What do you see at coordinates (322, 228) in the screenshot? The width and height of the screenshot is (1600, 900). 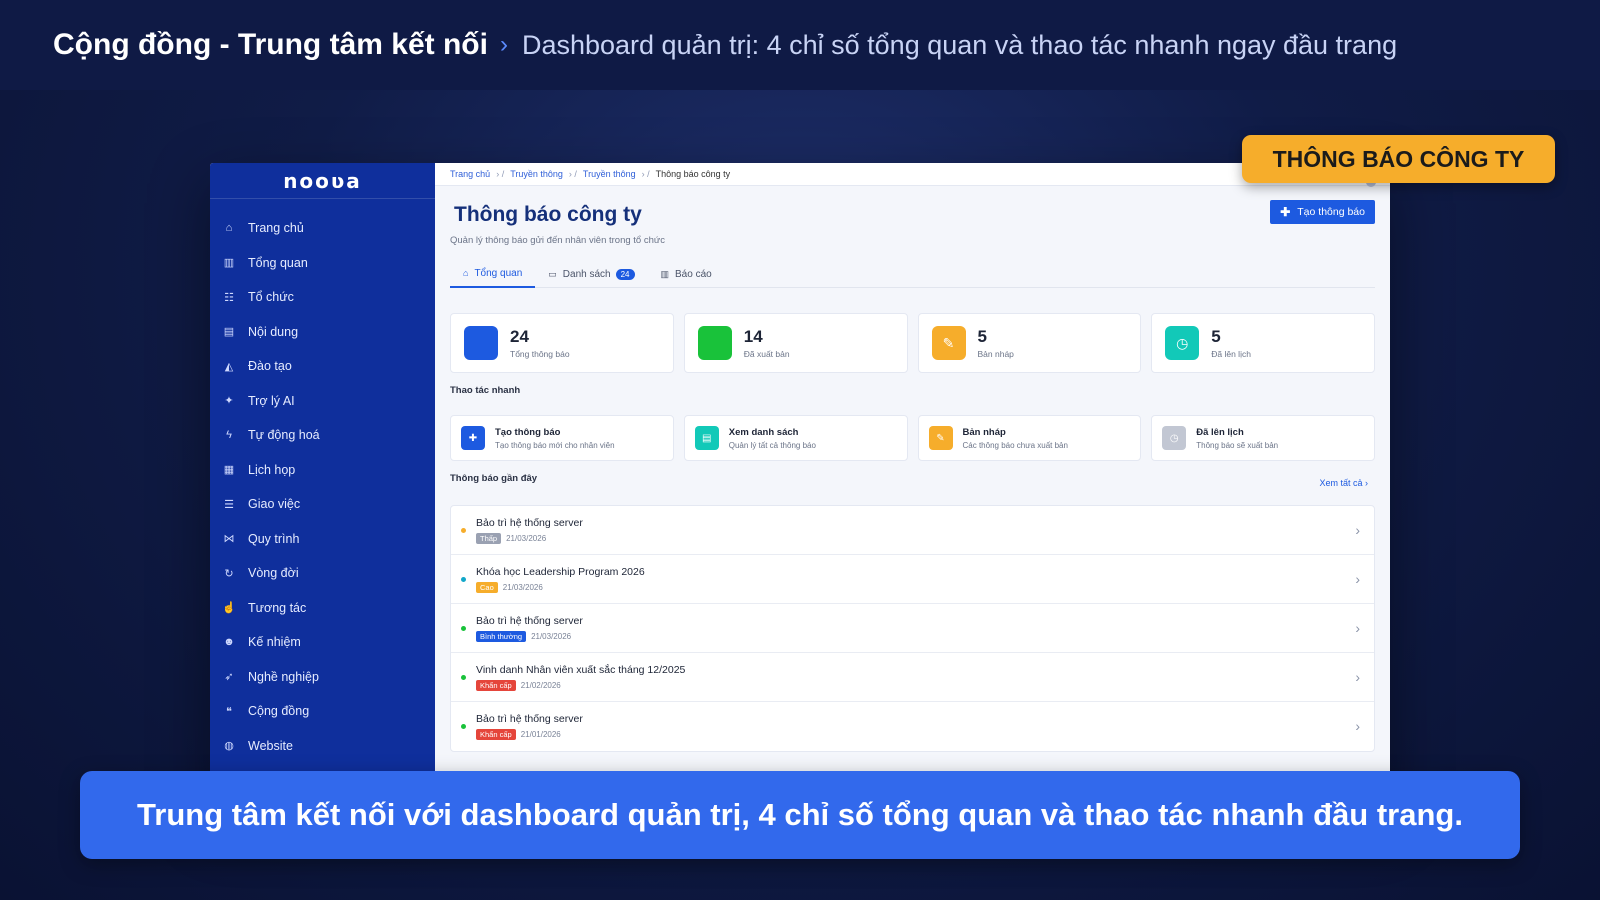 I see `sidebar-item: ⌂ Trang chủ` at bounding box center [322, 228].